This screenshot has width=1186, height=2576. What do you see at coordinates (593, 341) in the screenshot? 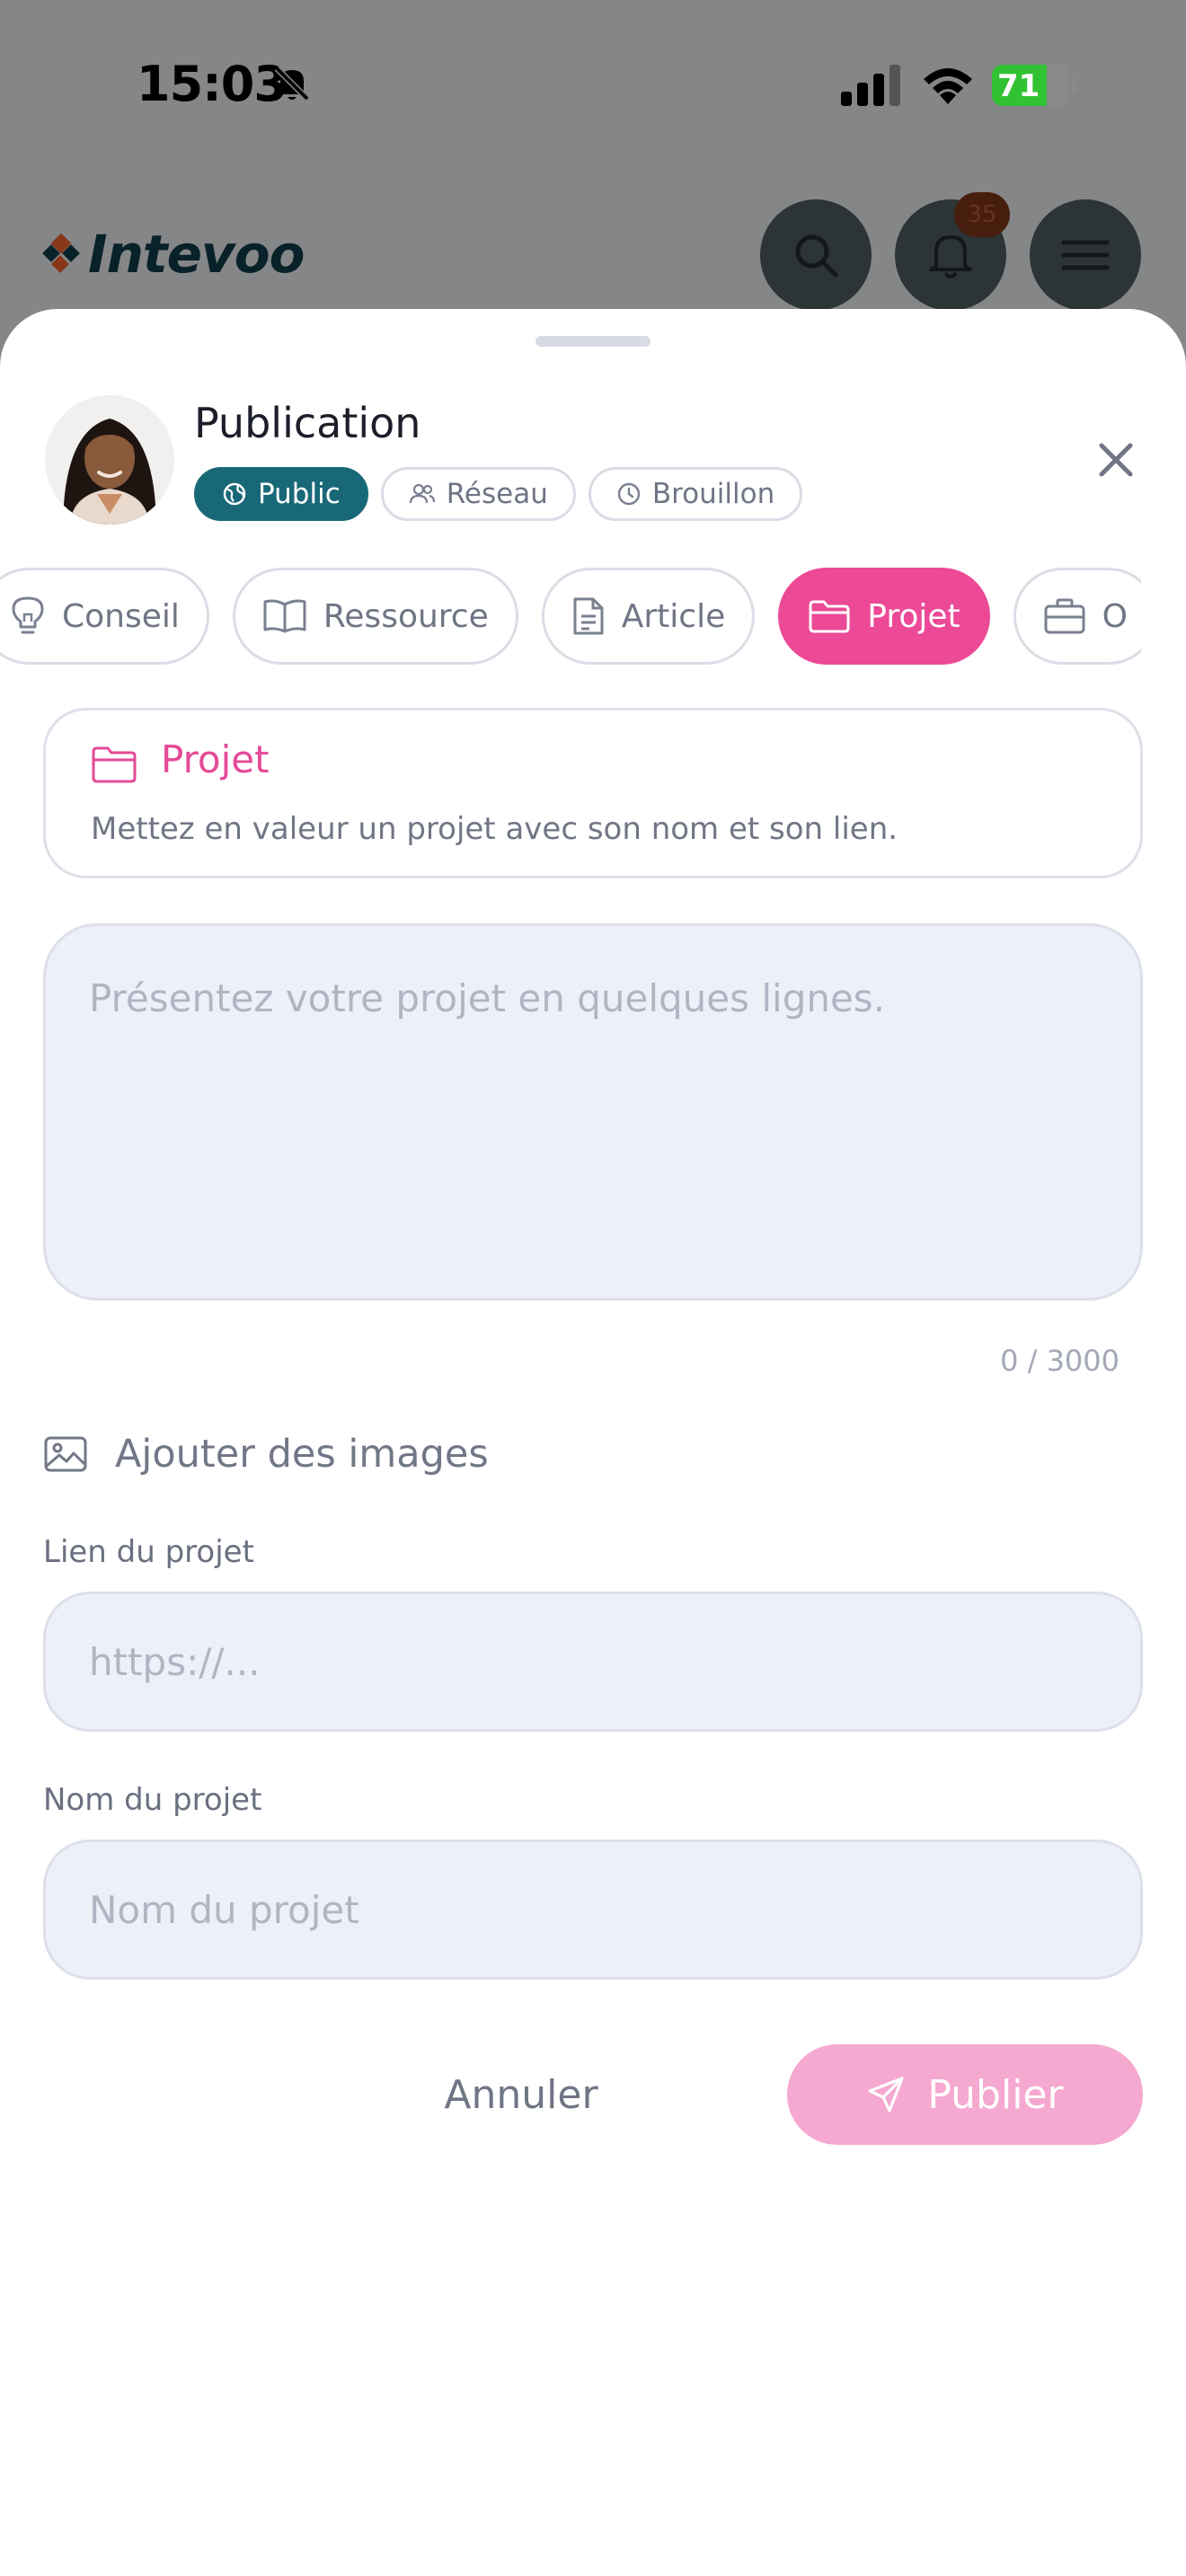
I see `sheet-grabber` at bounding box center [593, 341].